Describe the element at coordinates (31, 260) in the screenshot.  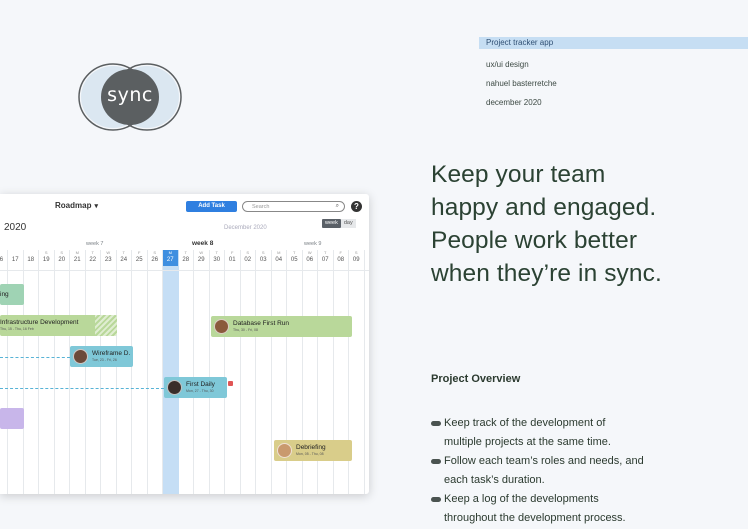
I see `day-number: 18` at that location.